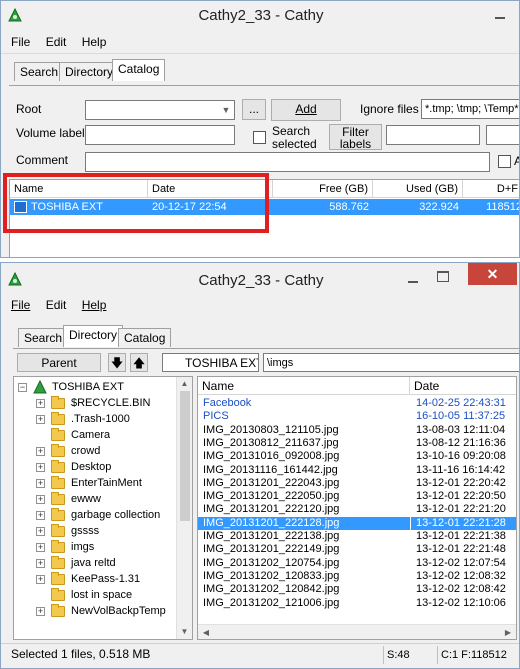  Describe the element at coordinates (461, 589) in the screenshot. I see `file-date: 13-12-02 12:08:42` at that location.